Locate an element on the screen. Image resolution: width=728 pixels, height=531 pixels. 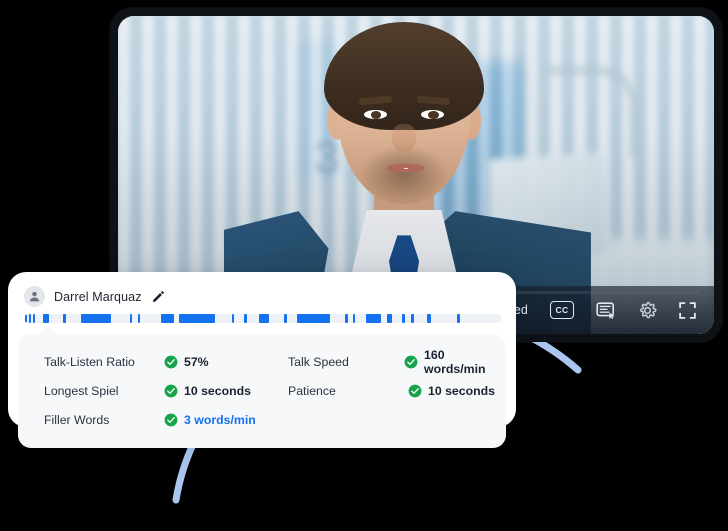
closed-captions-icon: CC is located at coordinates (562, 310).